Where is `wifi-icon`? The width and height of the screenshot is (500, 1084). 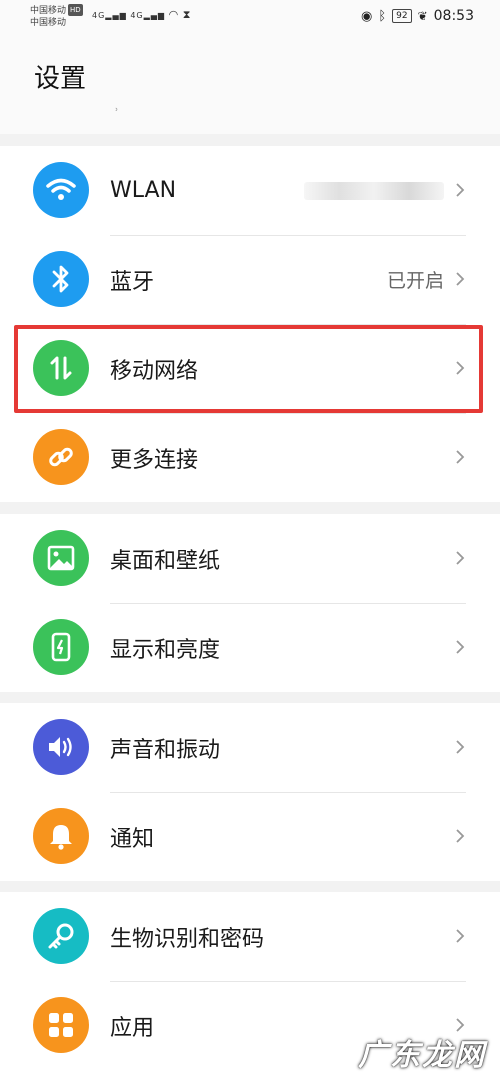
wifi-icon is located at coordinates (61, 190).